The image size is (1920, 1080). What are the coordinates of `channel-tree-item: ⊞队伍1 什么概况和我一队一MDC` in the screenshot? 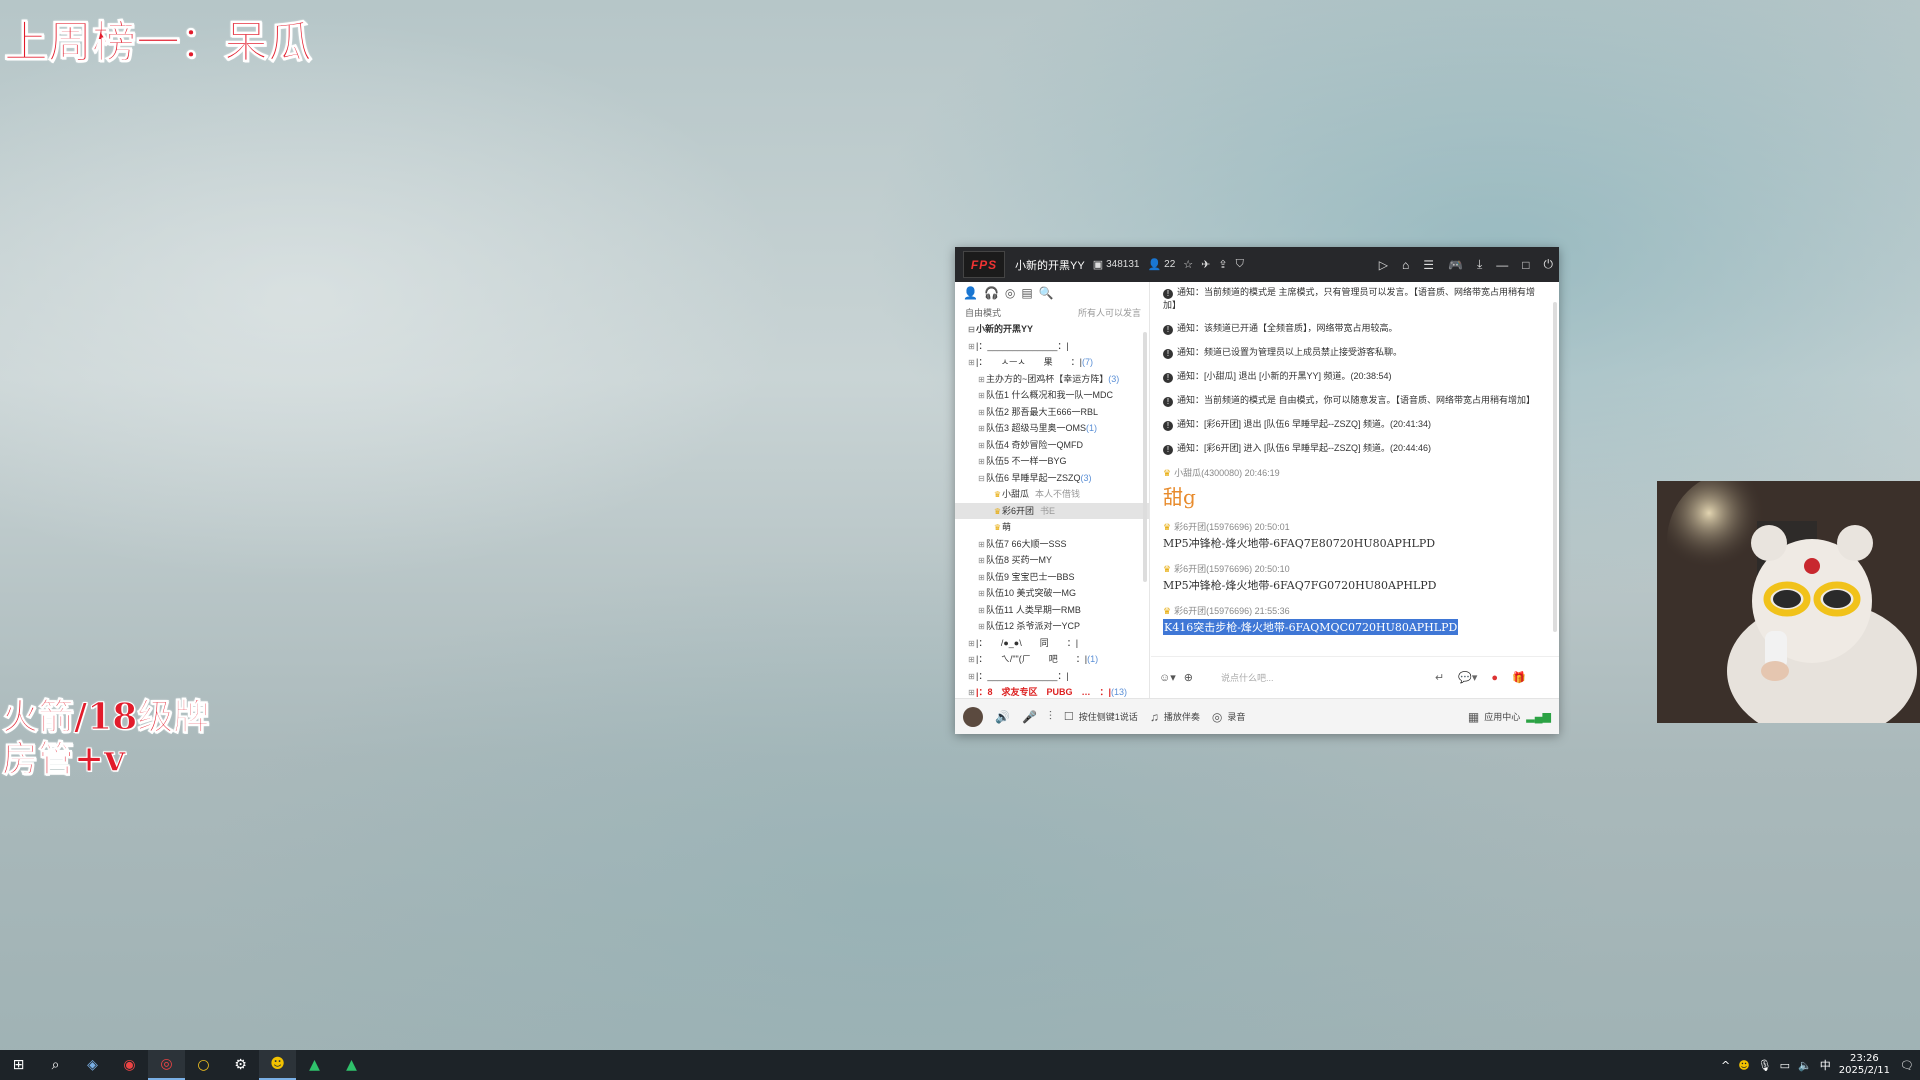 It's located at (1052, 395).